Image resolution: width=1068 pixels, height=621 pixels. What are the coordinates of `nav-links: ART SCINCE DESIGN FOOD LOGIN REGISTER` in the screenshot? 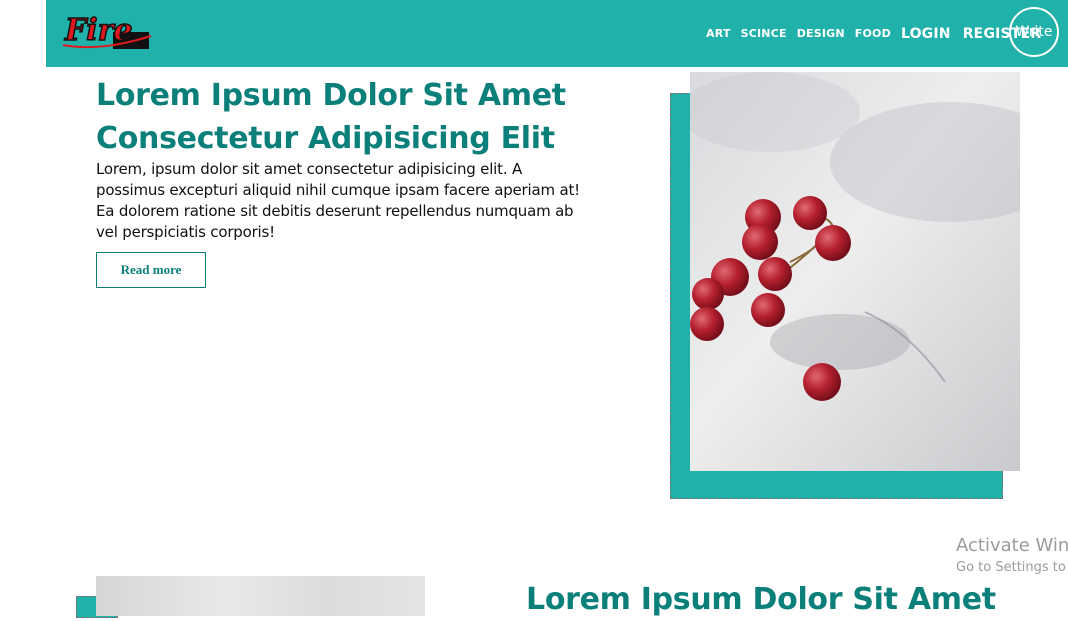 It's located at (879, 33).